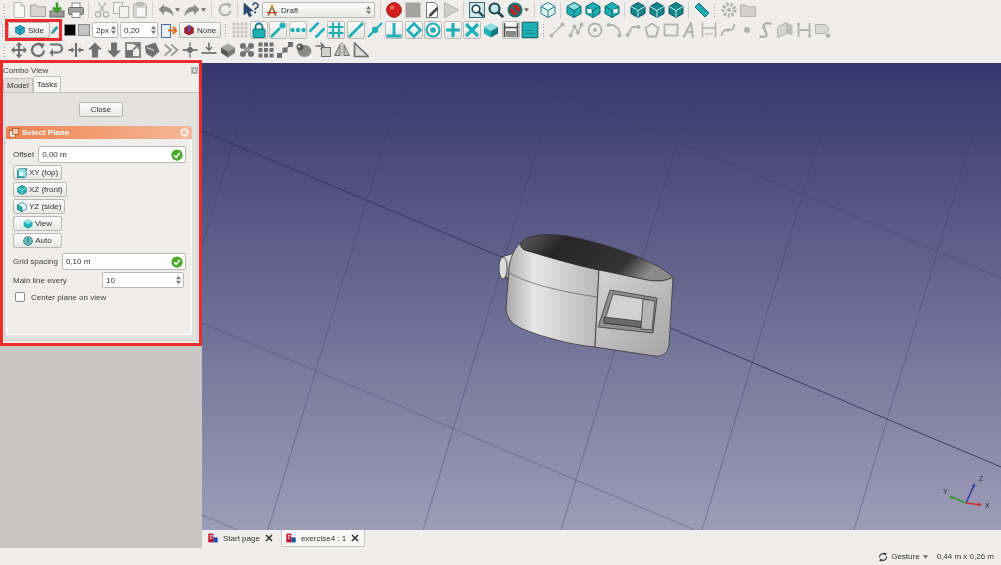  Describe the element at coordinates (55, 30) in the screenshot. I see `pencil-icon` at that location.